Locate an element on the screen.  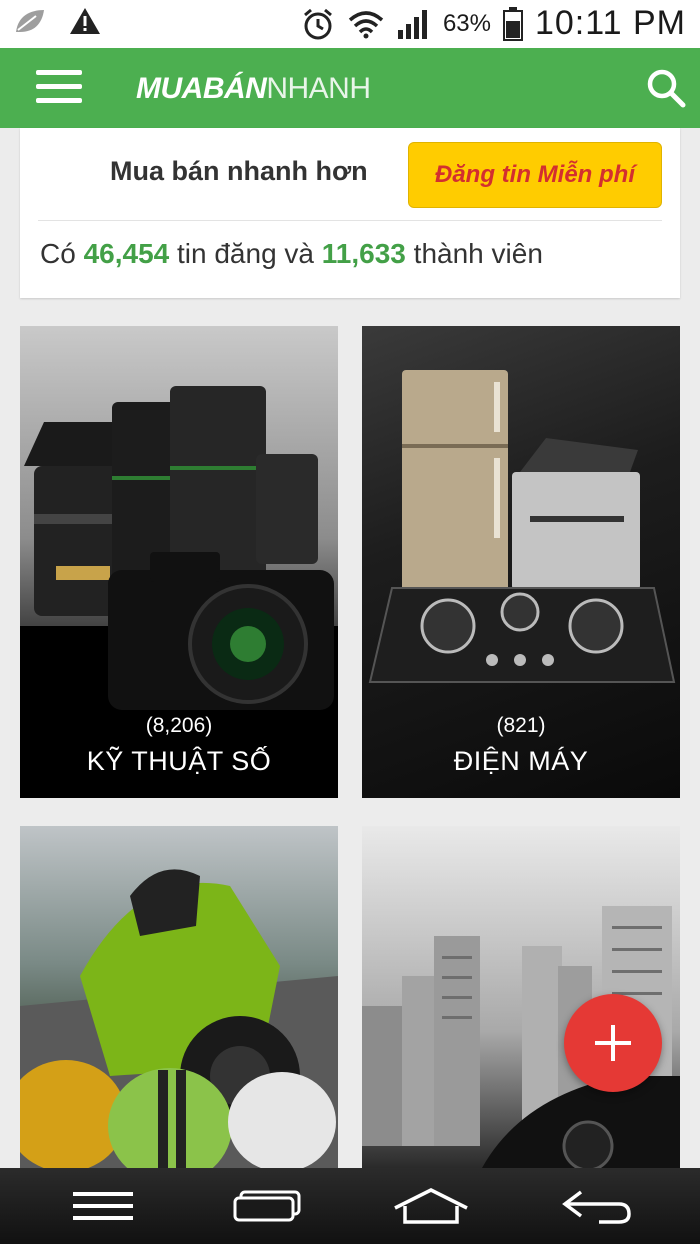
logo-part2: NHANH is located at coordinates (318, 88).